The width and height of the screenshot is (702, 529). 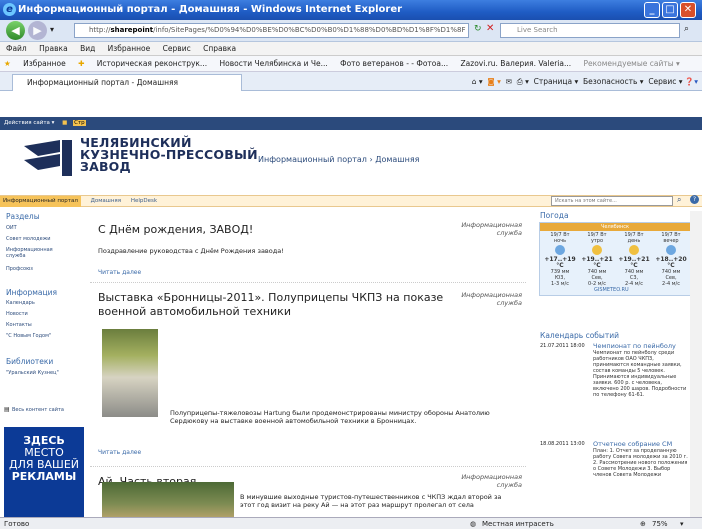 I want to click on sidebar-item-youth: Совет молодежи, so click(x=28, y=239).